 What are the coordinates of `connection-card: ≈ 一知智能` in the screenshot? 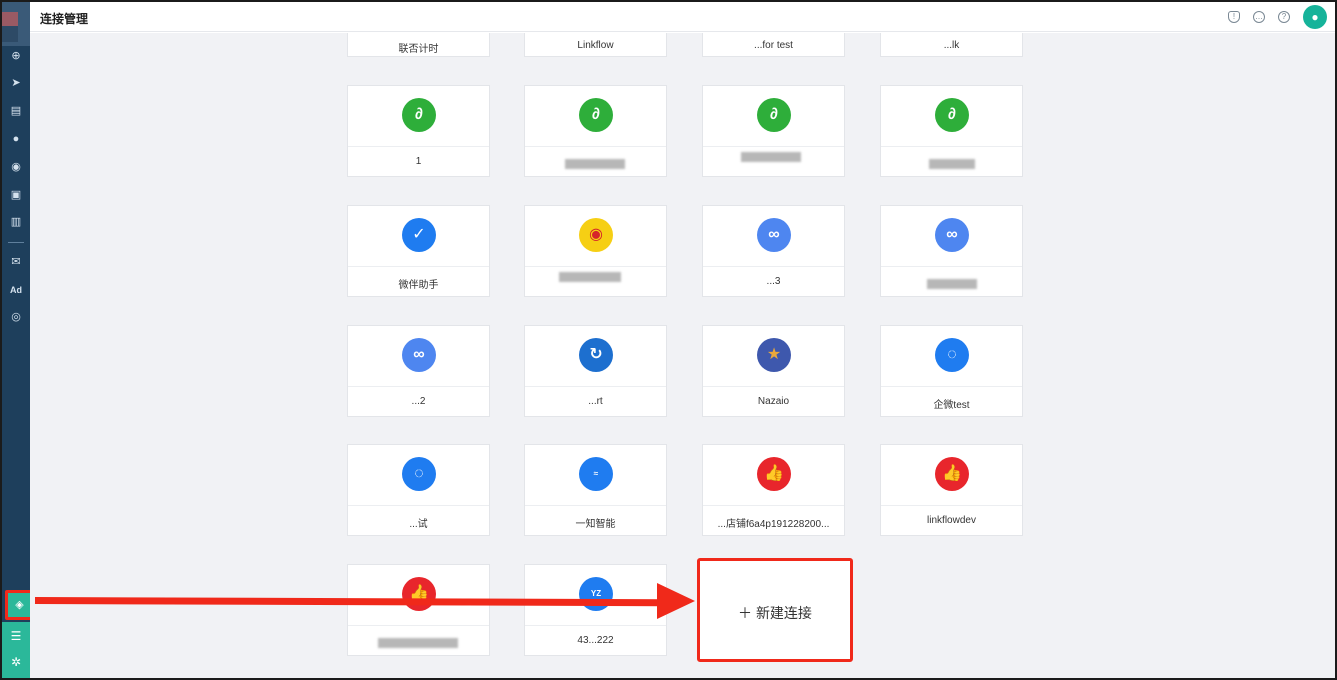 It's located at (595, 490).